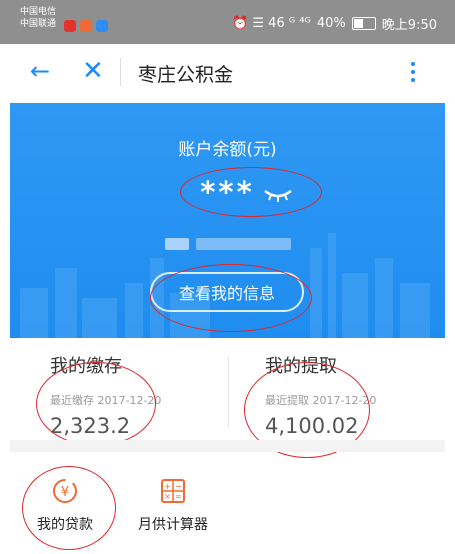  What do you see at coordinates (228, 392) in the screenshot?
I see `stat-divider` at bounding box center [228, 392].